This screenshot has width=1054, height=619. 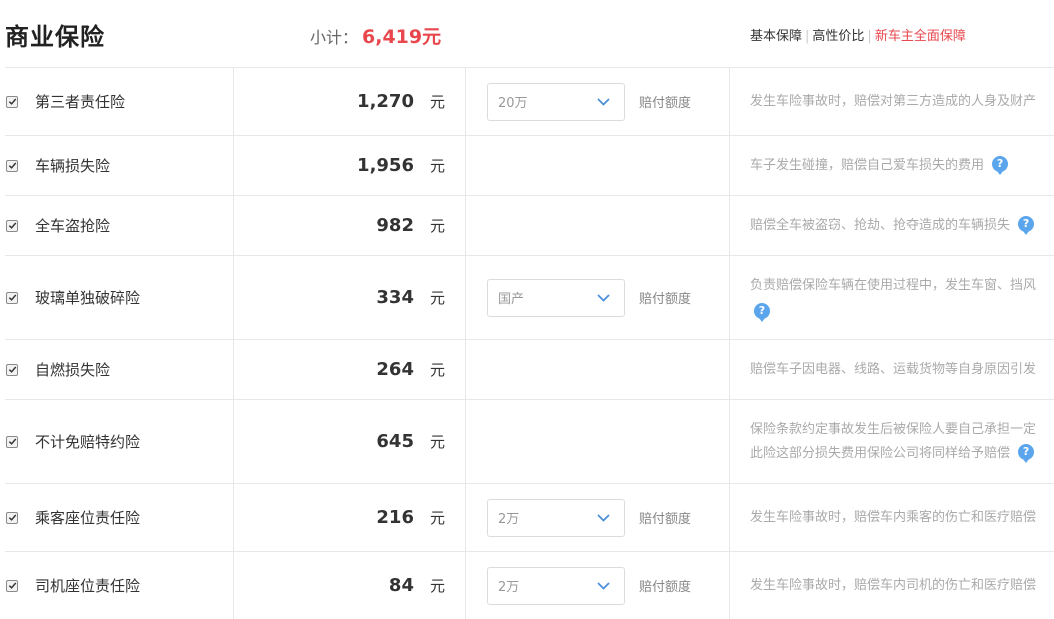 I want to click on description: 赔偿车子因电器、线路、运载货物等自身原因引发, so click(x=893, y=370).